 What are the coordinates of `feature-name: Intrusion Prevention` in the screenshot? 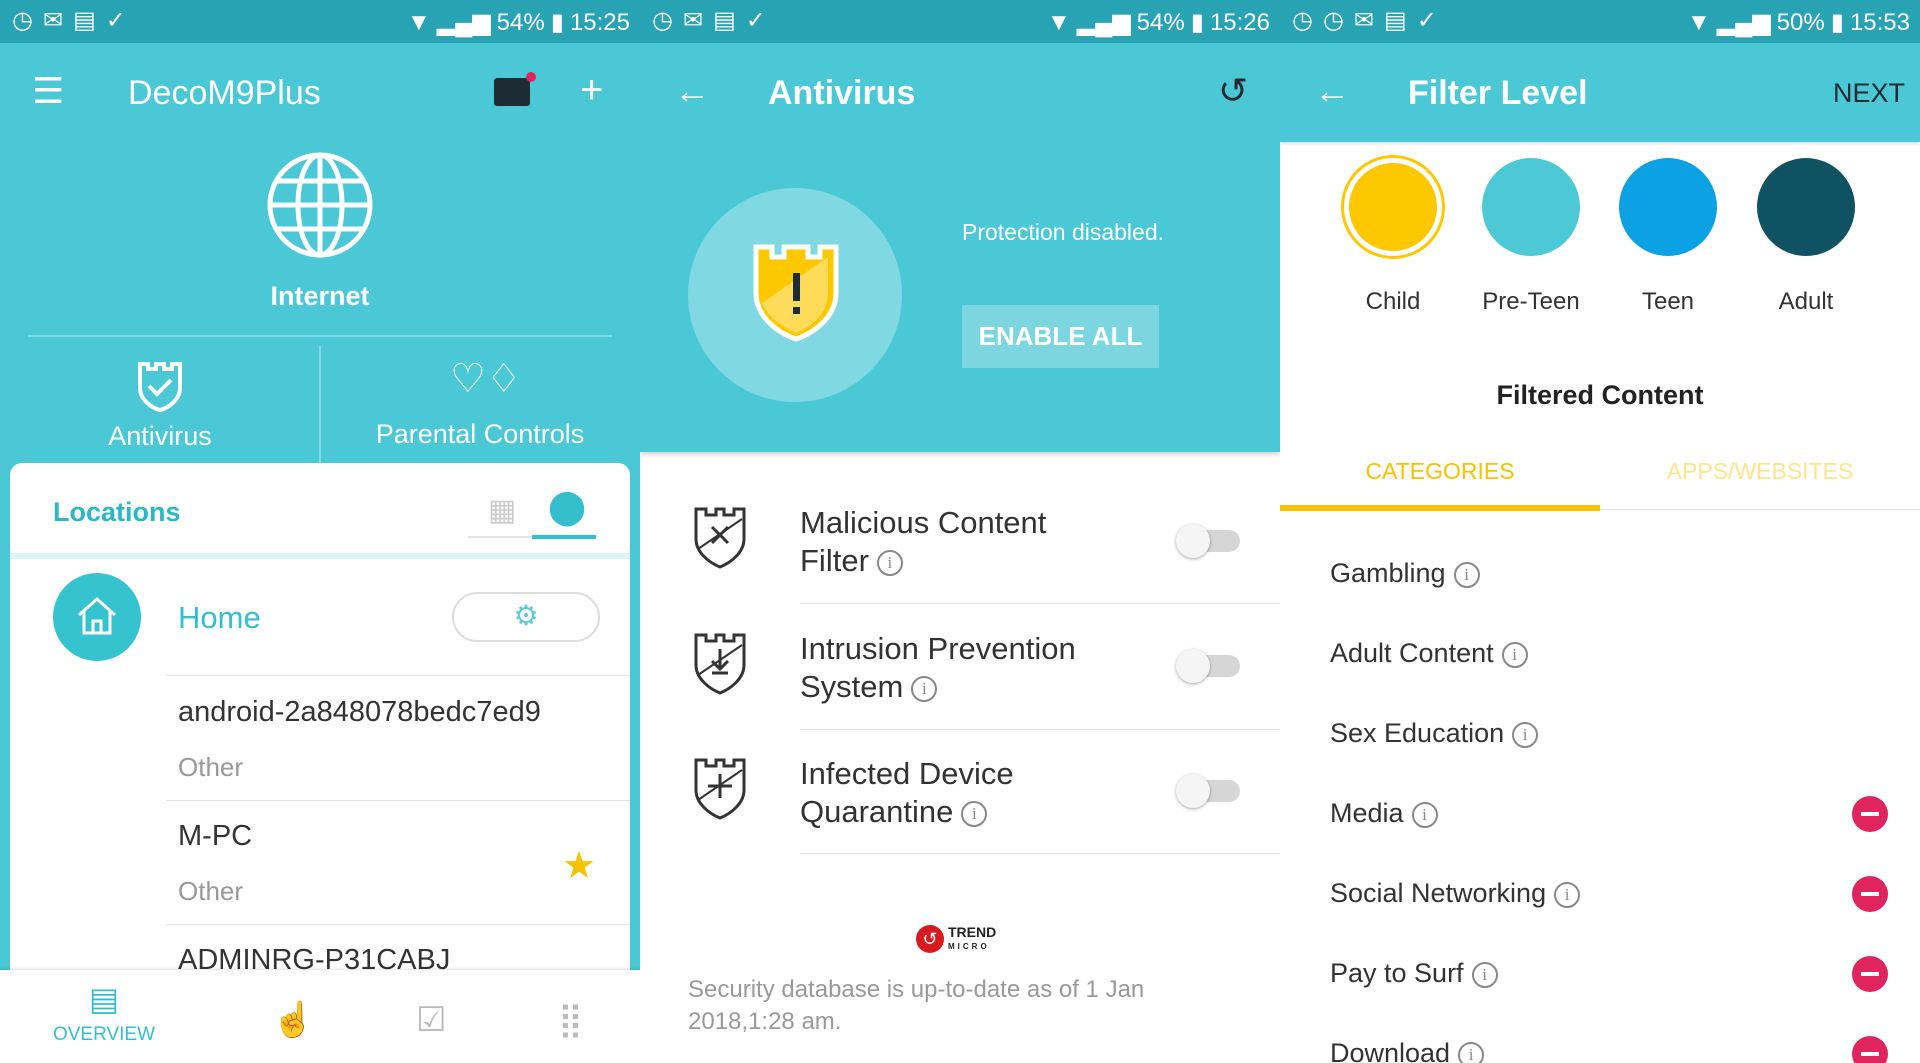 It's located at (938, 648).